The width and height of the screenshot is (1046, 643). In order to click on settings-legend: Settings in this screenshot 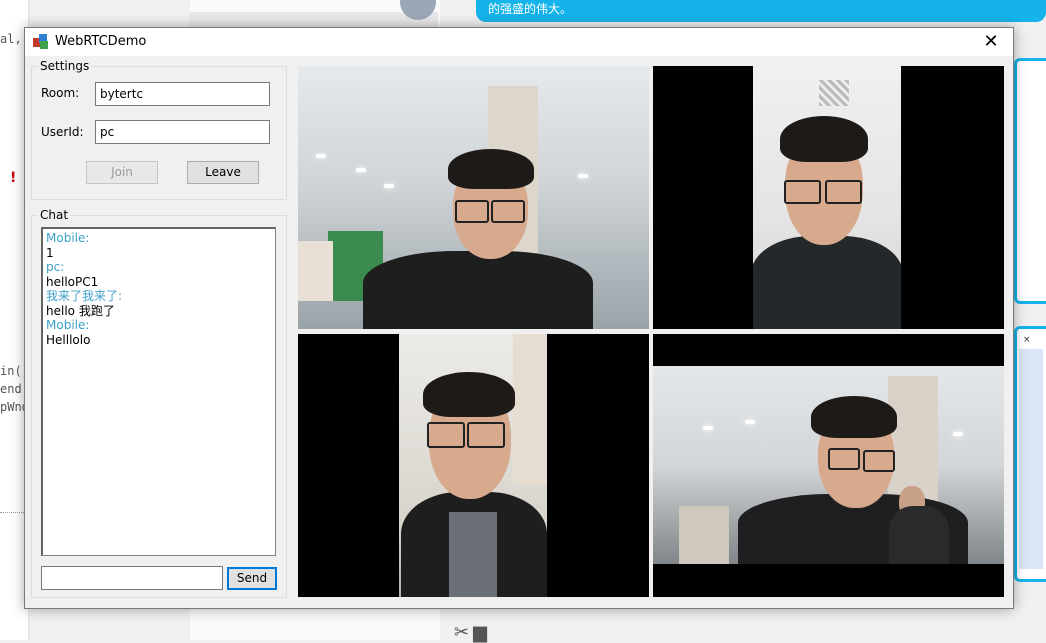, I will do `click(65, 66)`.